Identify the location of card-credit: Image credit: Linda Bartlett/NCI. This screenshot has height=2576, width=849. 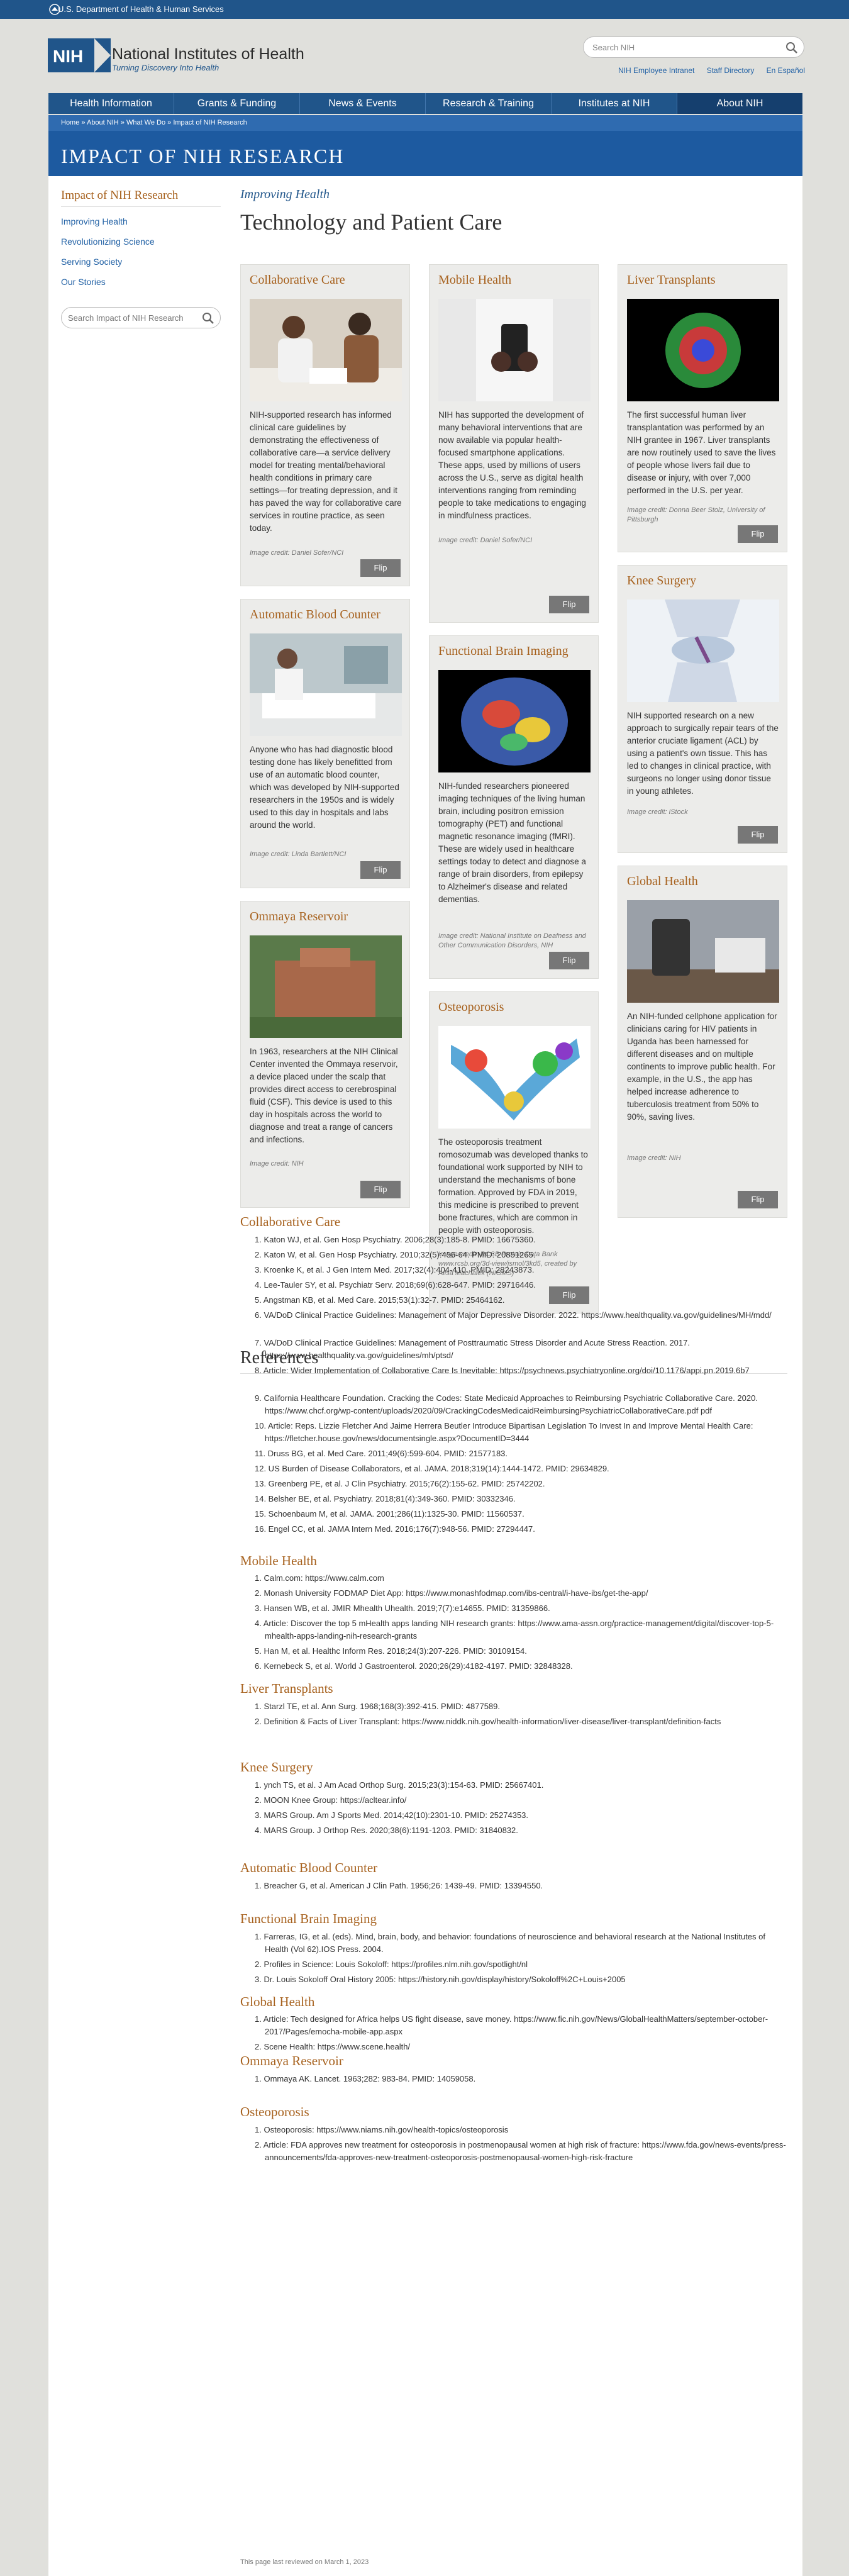
(298, 854).